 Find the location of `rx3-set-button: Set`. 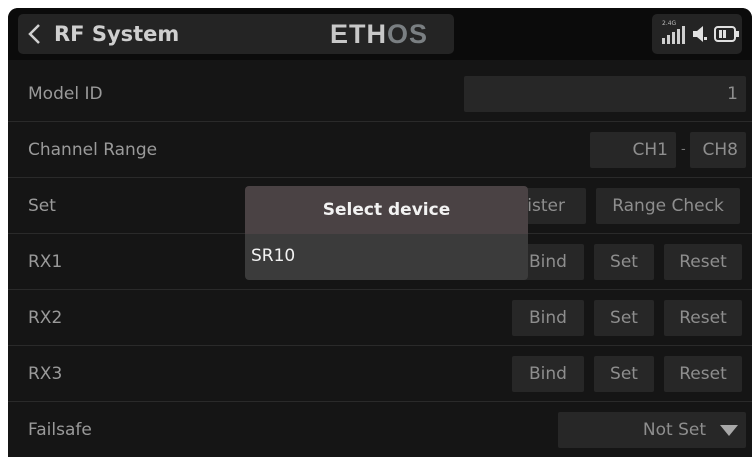

rx3-set-button: Set is located at coordinates (624, 374).